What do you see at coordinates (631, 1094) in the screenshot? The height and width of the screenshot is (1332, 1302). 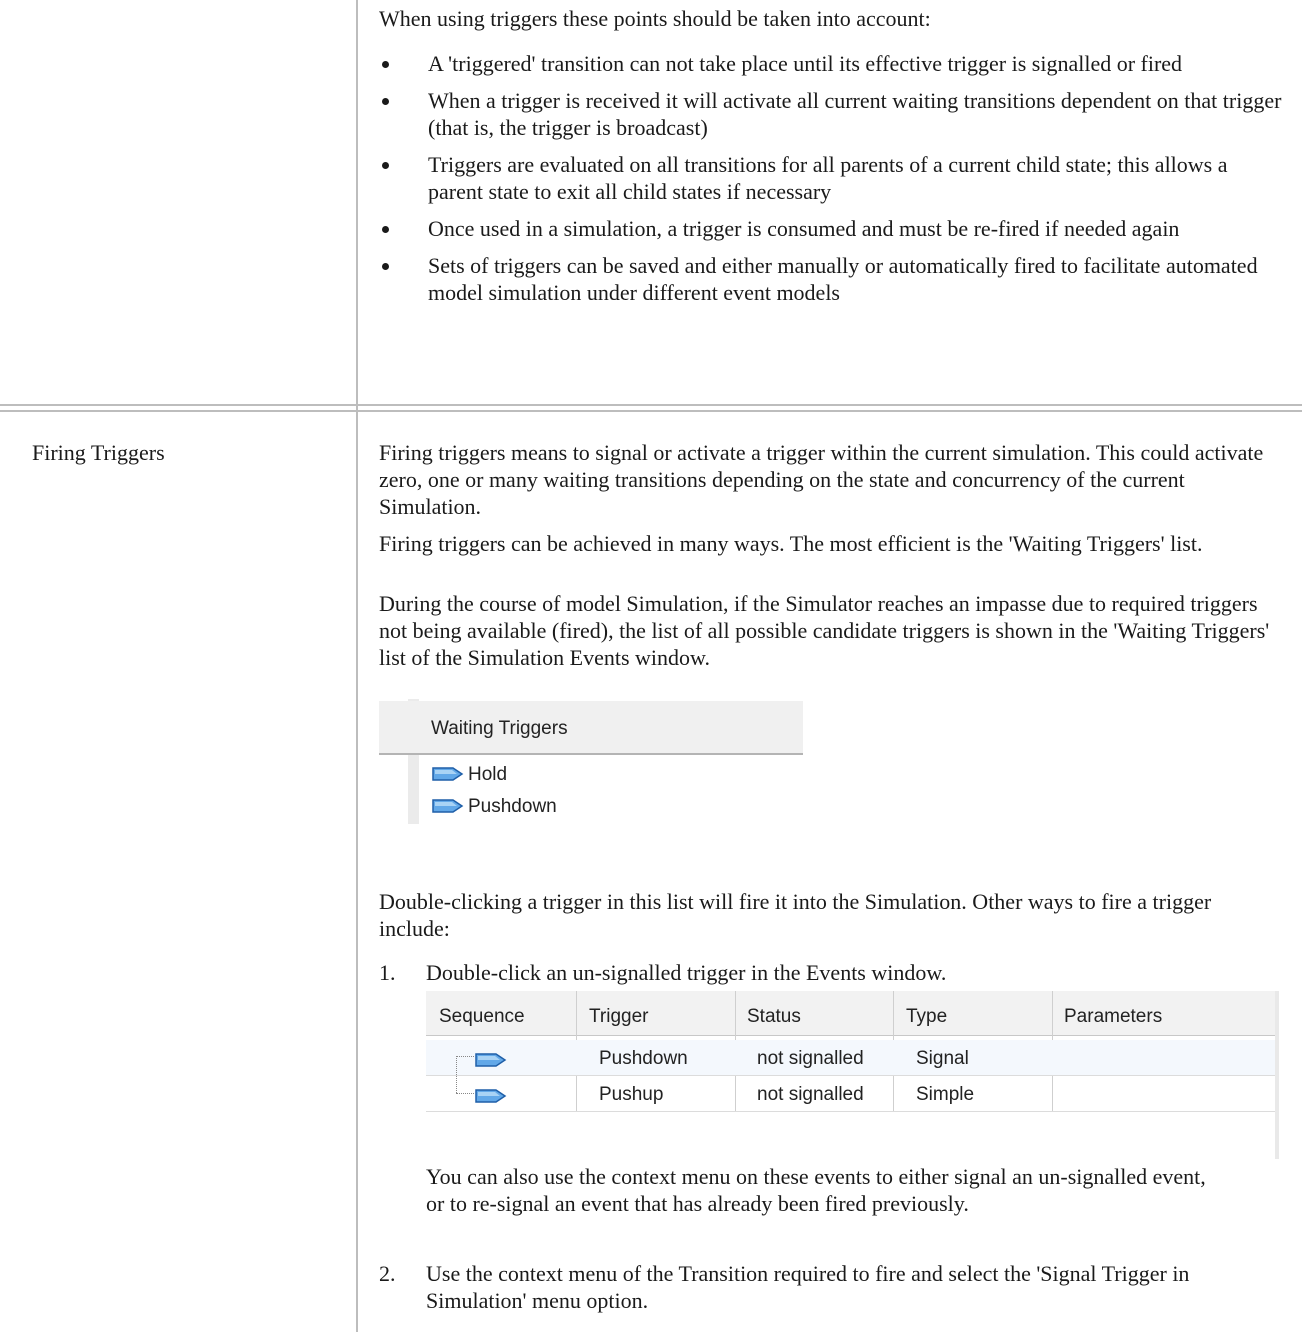 I see `trigger-cell: Pushup` at bounding box center [631, 1094].